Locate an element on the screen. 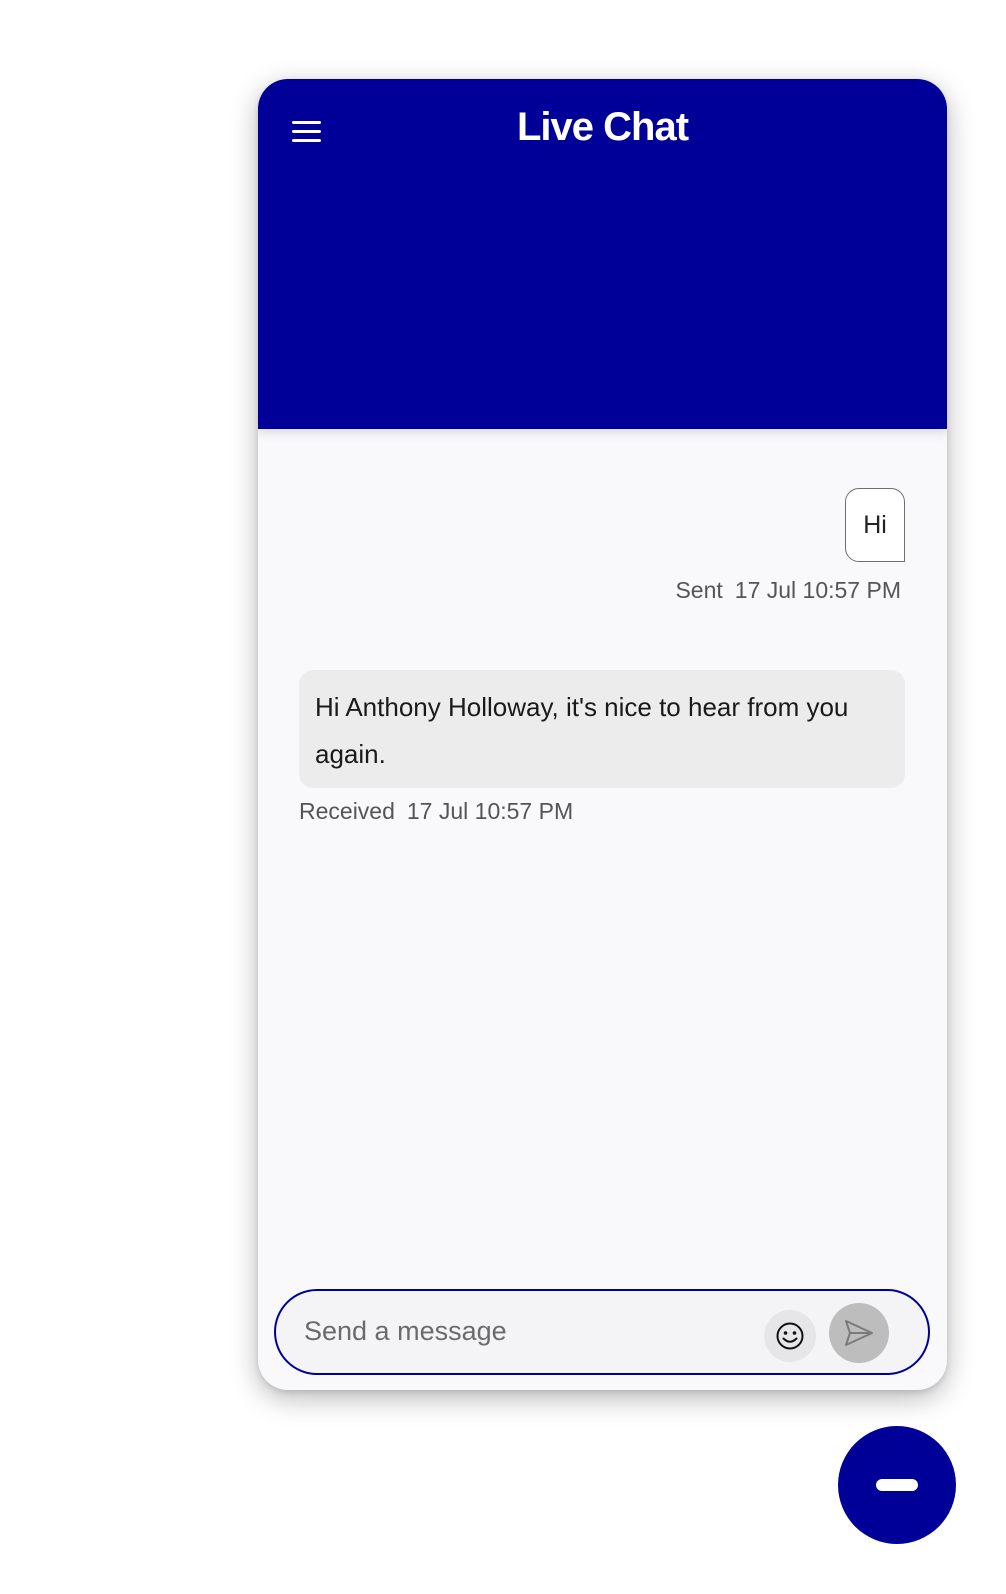  message-input is located at coordinates (524, 1331).